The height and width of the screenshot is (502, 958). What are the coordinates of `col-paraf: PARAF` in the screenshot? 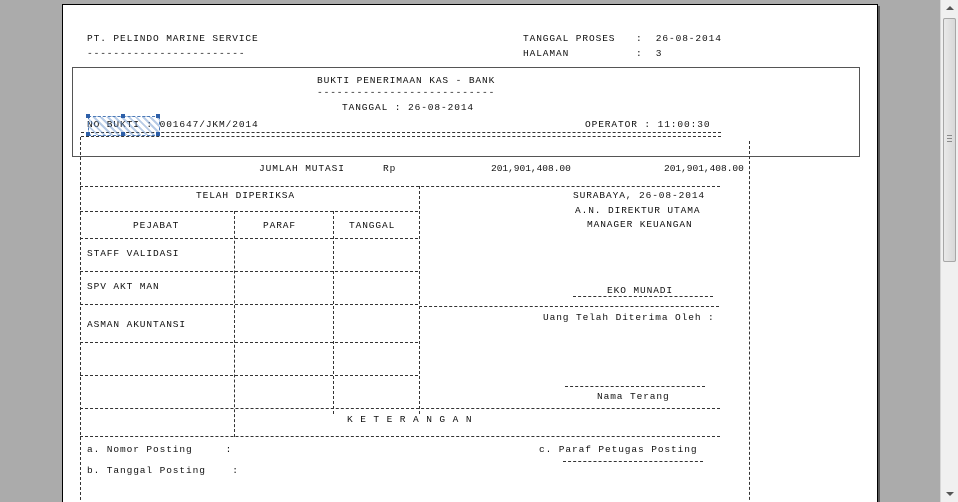 It's located at (280, 225).